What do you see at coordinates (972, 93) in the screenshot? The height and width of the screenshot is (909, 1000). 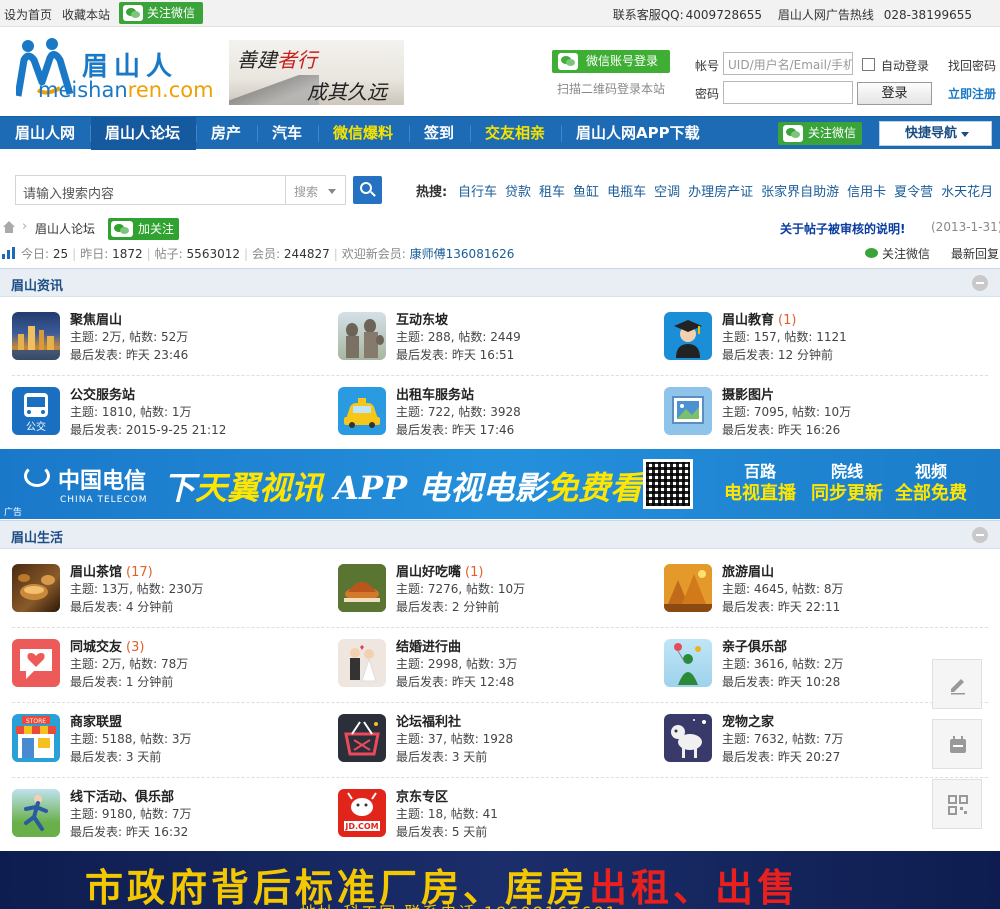 I see `register-link: 立即注册` at bounding box center [972, 93].